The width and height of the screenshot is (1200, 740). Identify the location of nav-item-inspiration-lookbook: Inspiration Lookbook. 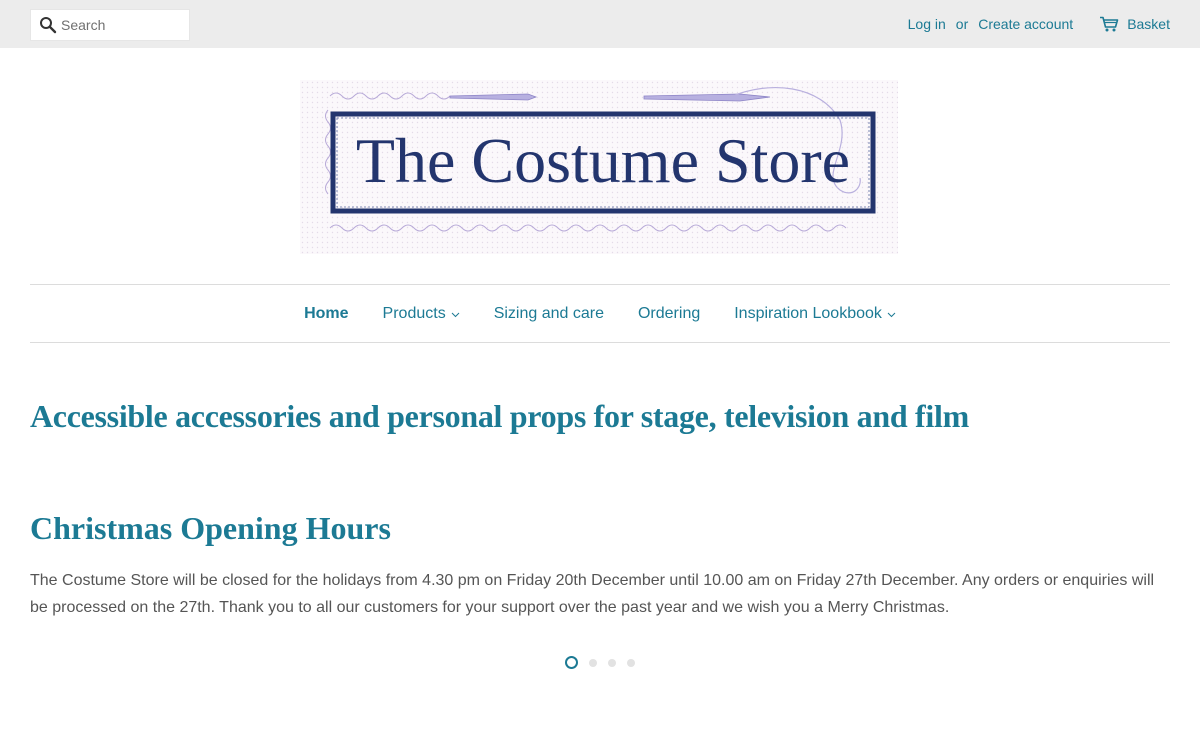
(815, 314).